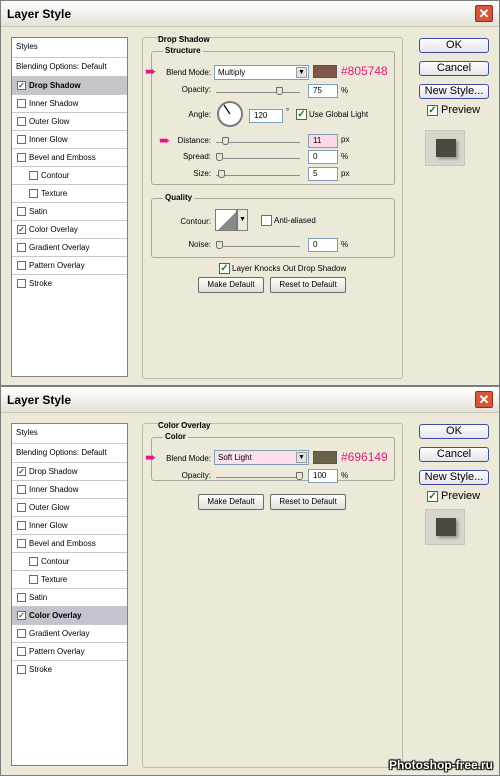 The image size is (500, 776). Describe the element at coordinates (230, 114) in the screenshot. I see `angle-dial` at that location.